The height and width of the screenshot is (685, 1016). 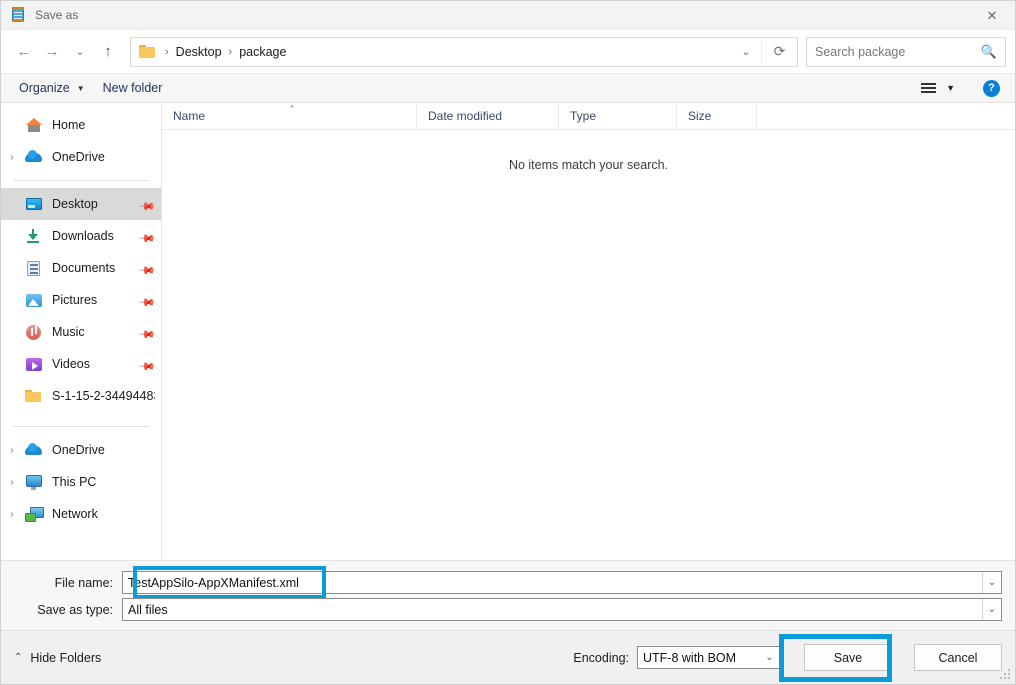 What do you see at coordinates (199, 52) in the screenshot?
I see `breadcrumb-desktop: Desktop` at bounding box center [199, 52].